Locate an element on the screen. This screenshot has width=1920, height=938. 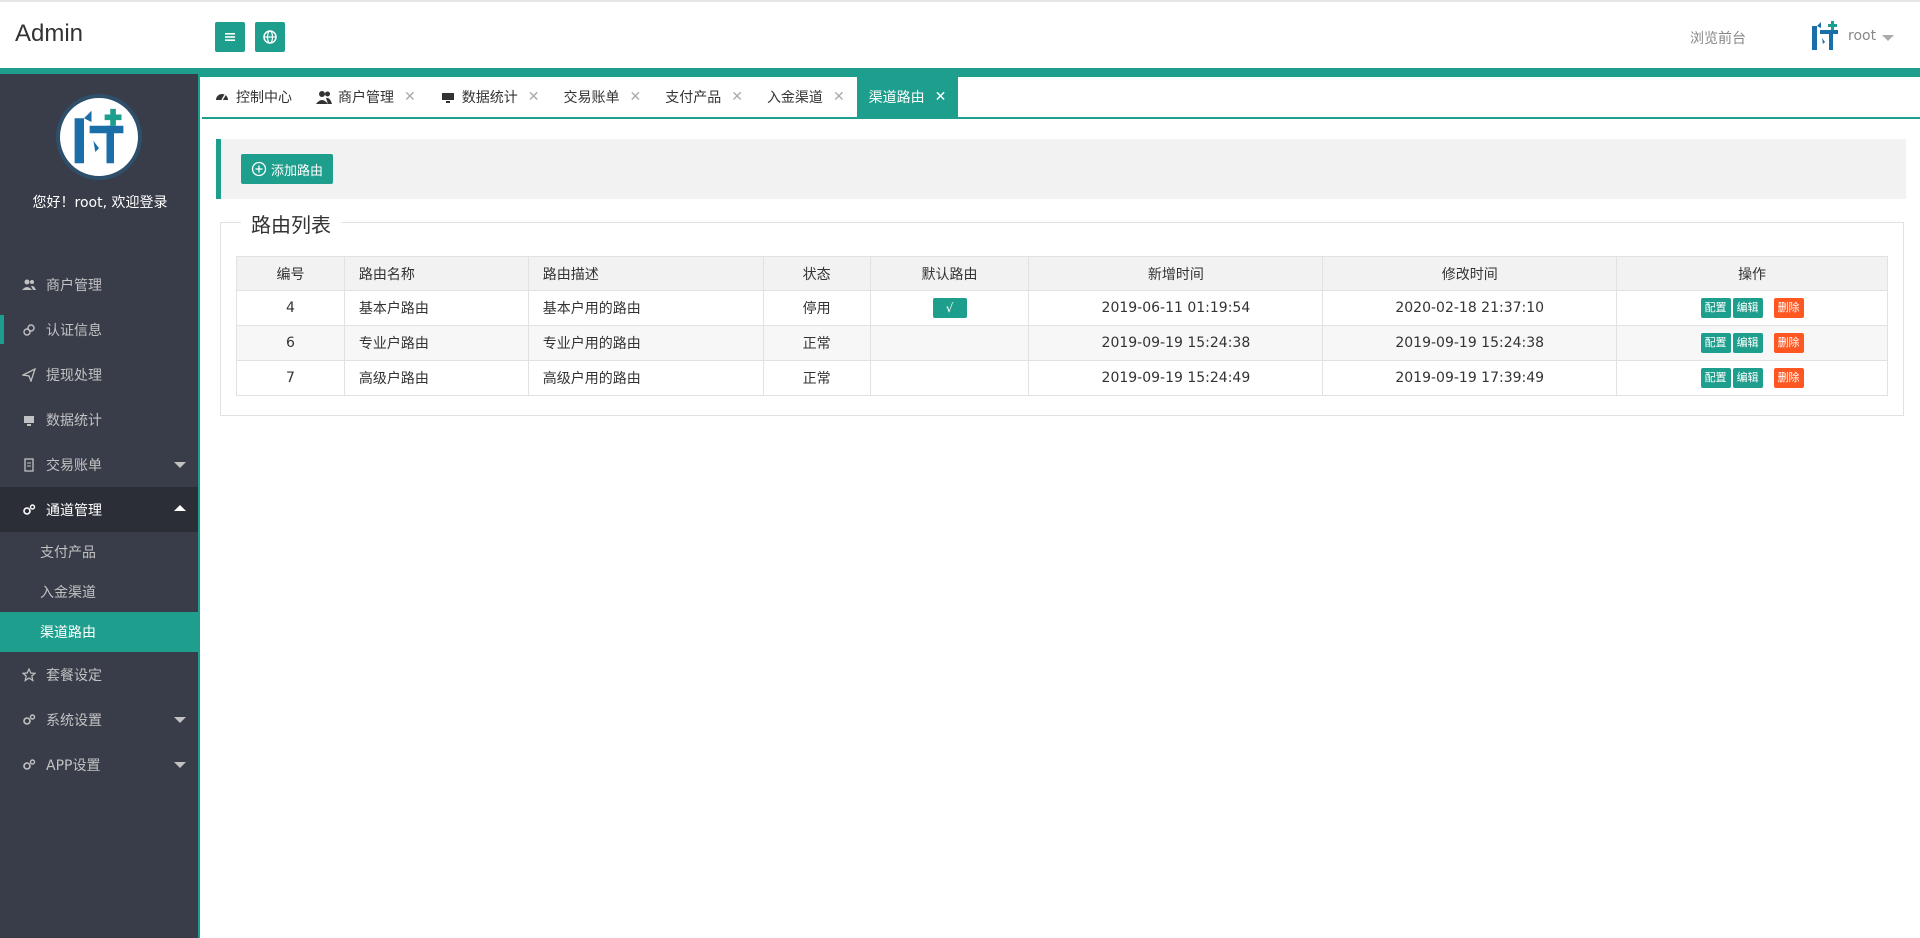
tab-channel-routing: 渠道路由 ✕ is located at coordinates (907, 97).